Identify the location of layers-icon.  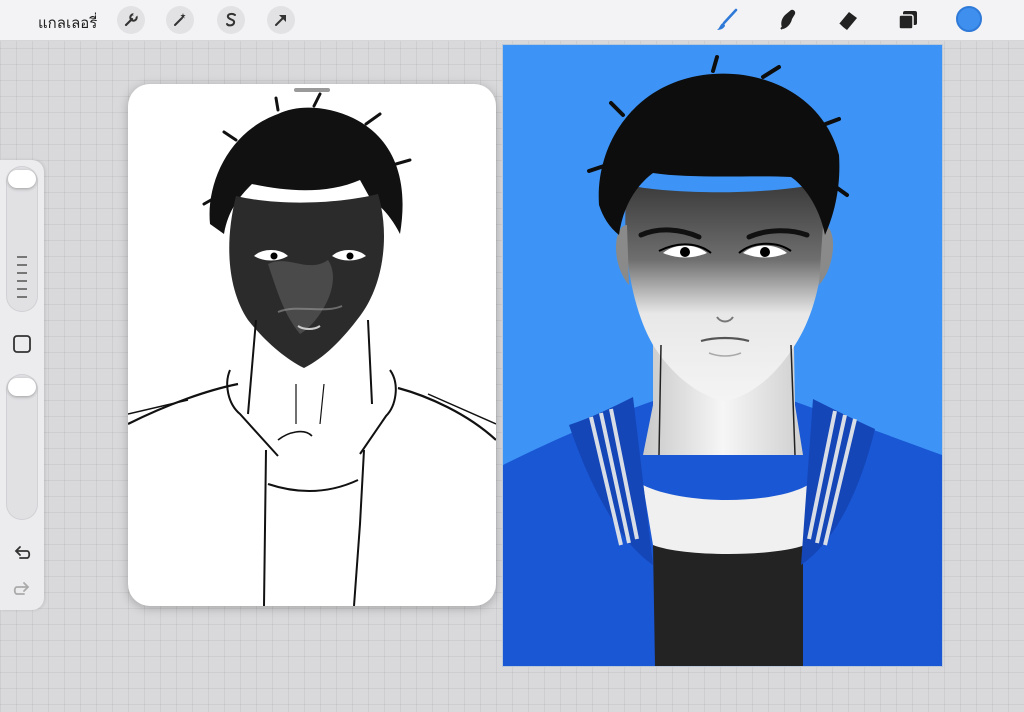
(908, 20).